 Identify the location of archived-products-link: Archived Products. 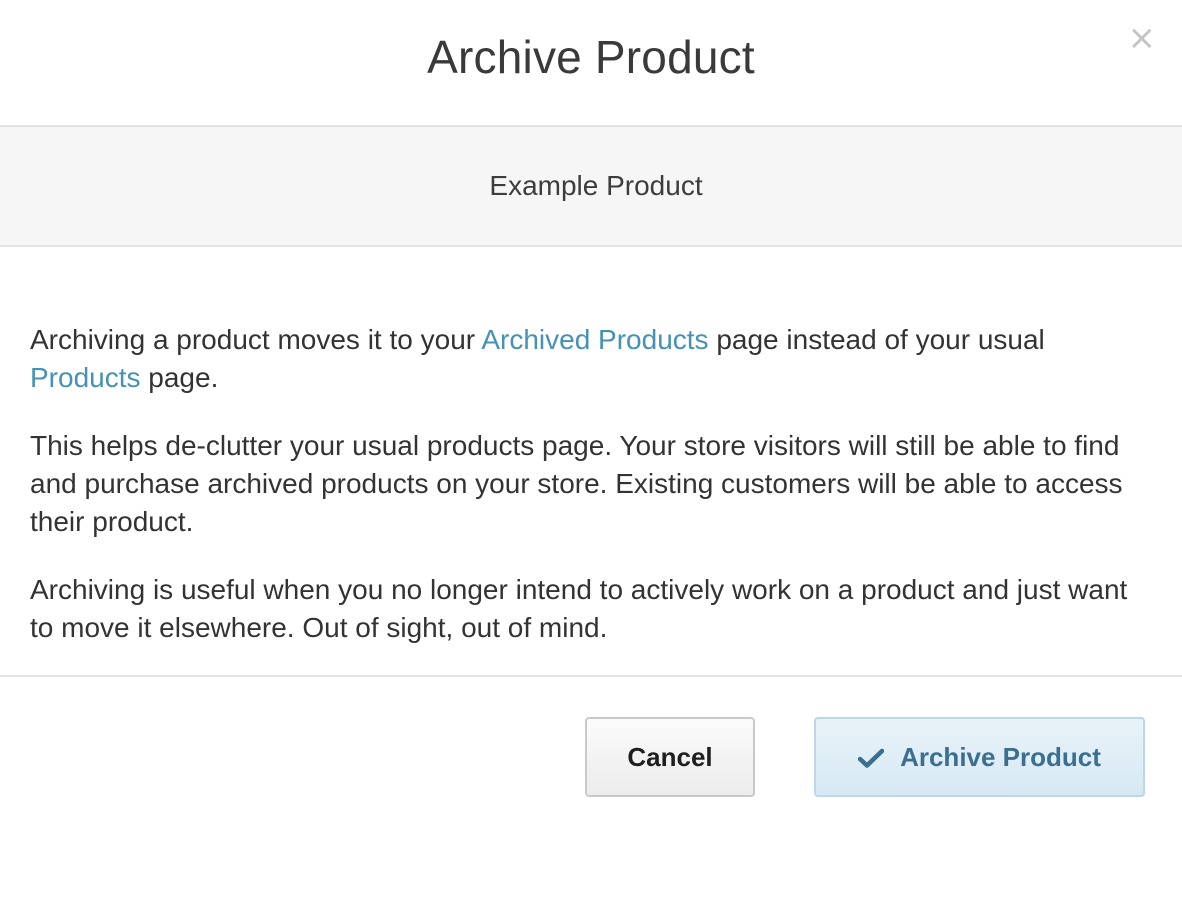
(594, 339).